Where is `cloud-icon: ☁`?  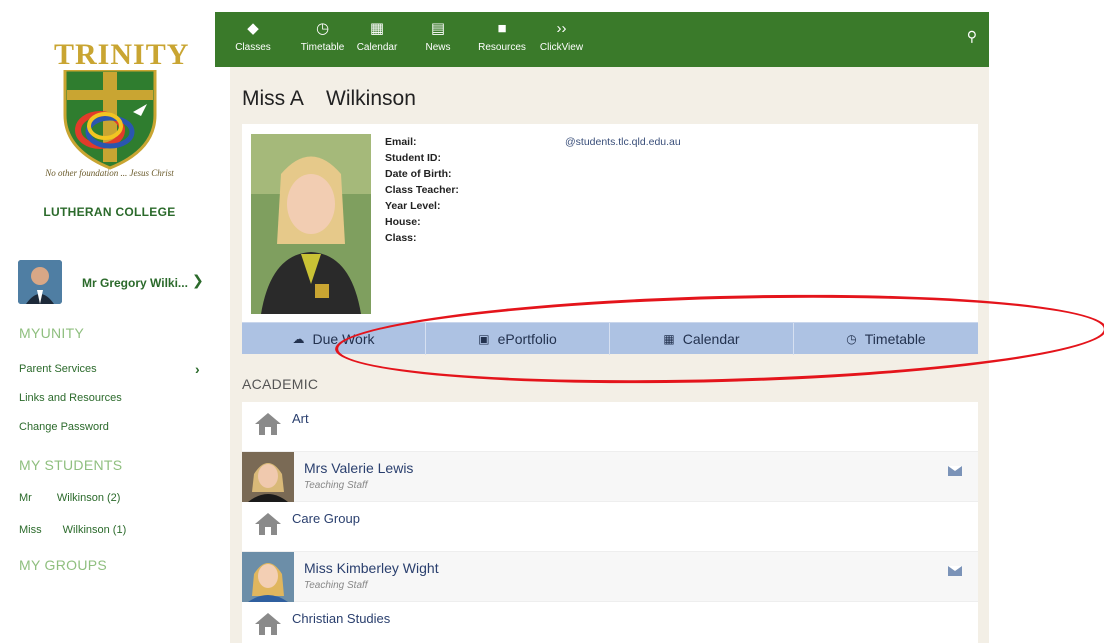 cloud-icon: ☁ is located at coordinates (298, 339).